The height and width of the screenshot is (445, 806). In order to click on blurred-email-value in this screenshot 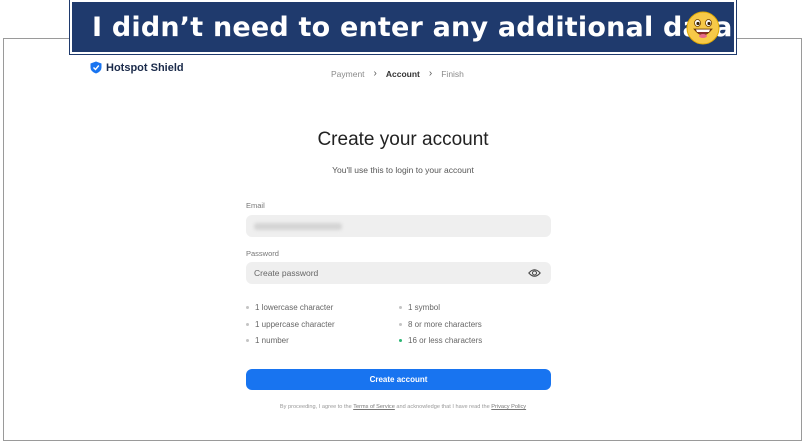, I will do `click(298, 226)`.